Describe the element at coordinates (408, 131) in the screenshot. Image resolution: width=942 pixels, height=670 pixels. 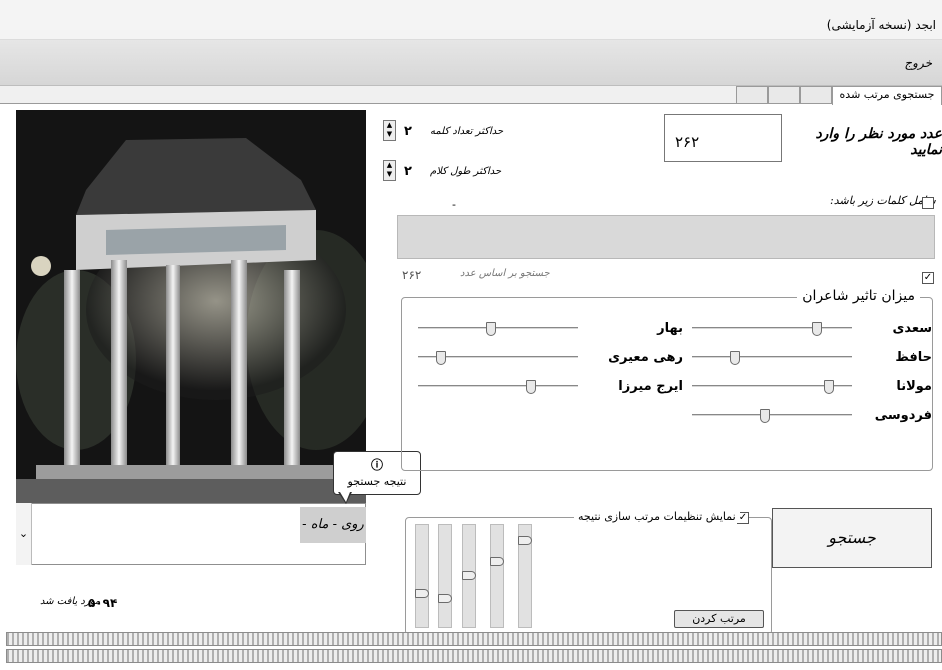
I see `max-words-value: ۲` at that location.